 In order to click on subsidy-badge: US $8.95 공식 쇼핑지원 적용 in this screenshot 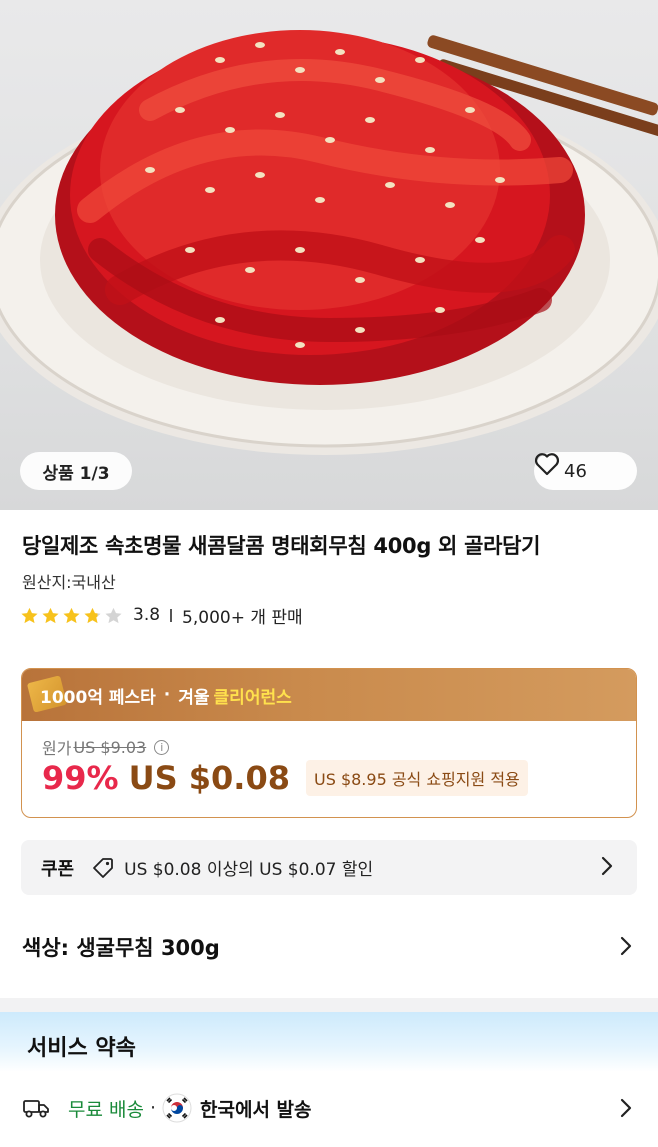, I will do `click(416, 778)`.